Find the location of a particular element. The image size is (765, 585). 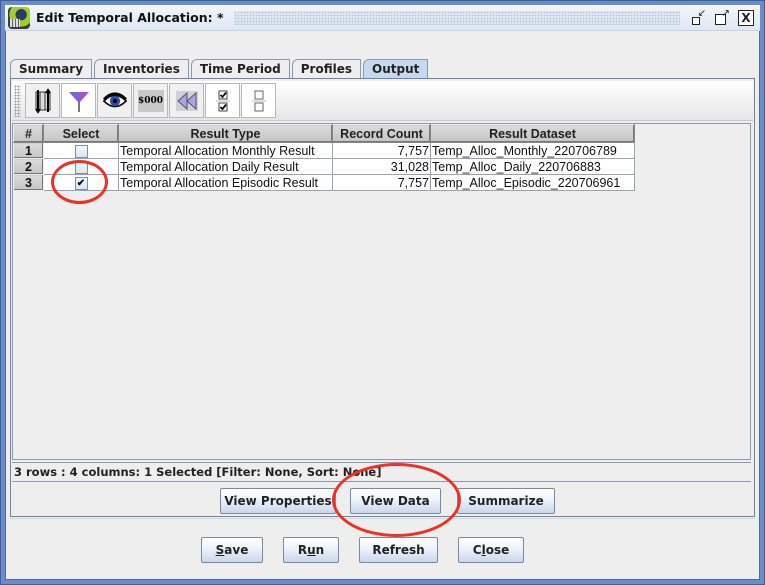

view-properties-button: View Properties is located at coordinates (278, 501).